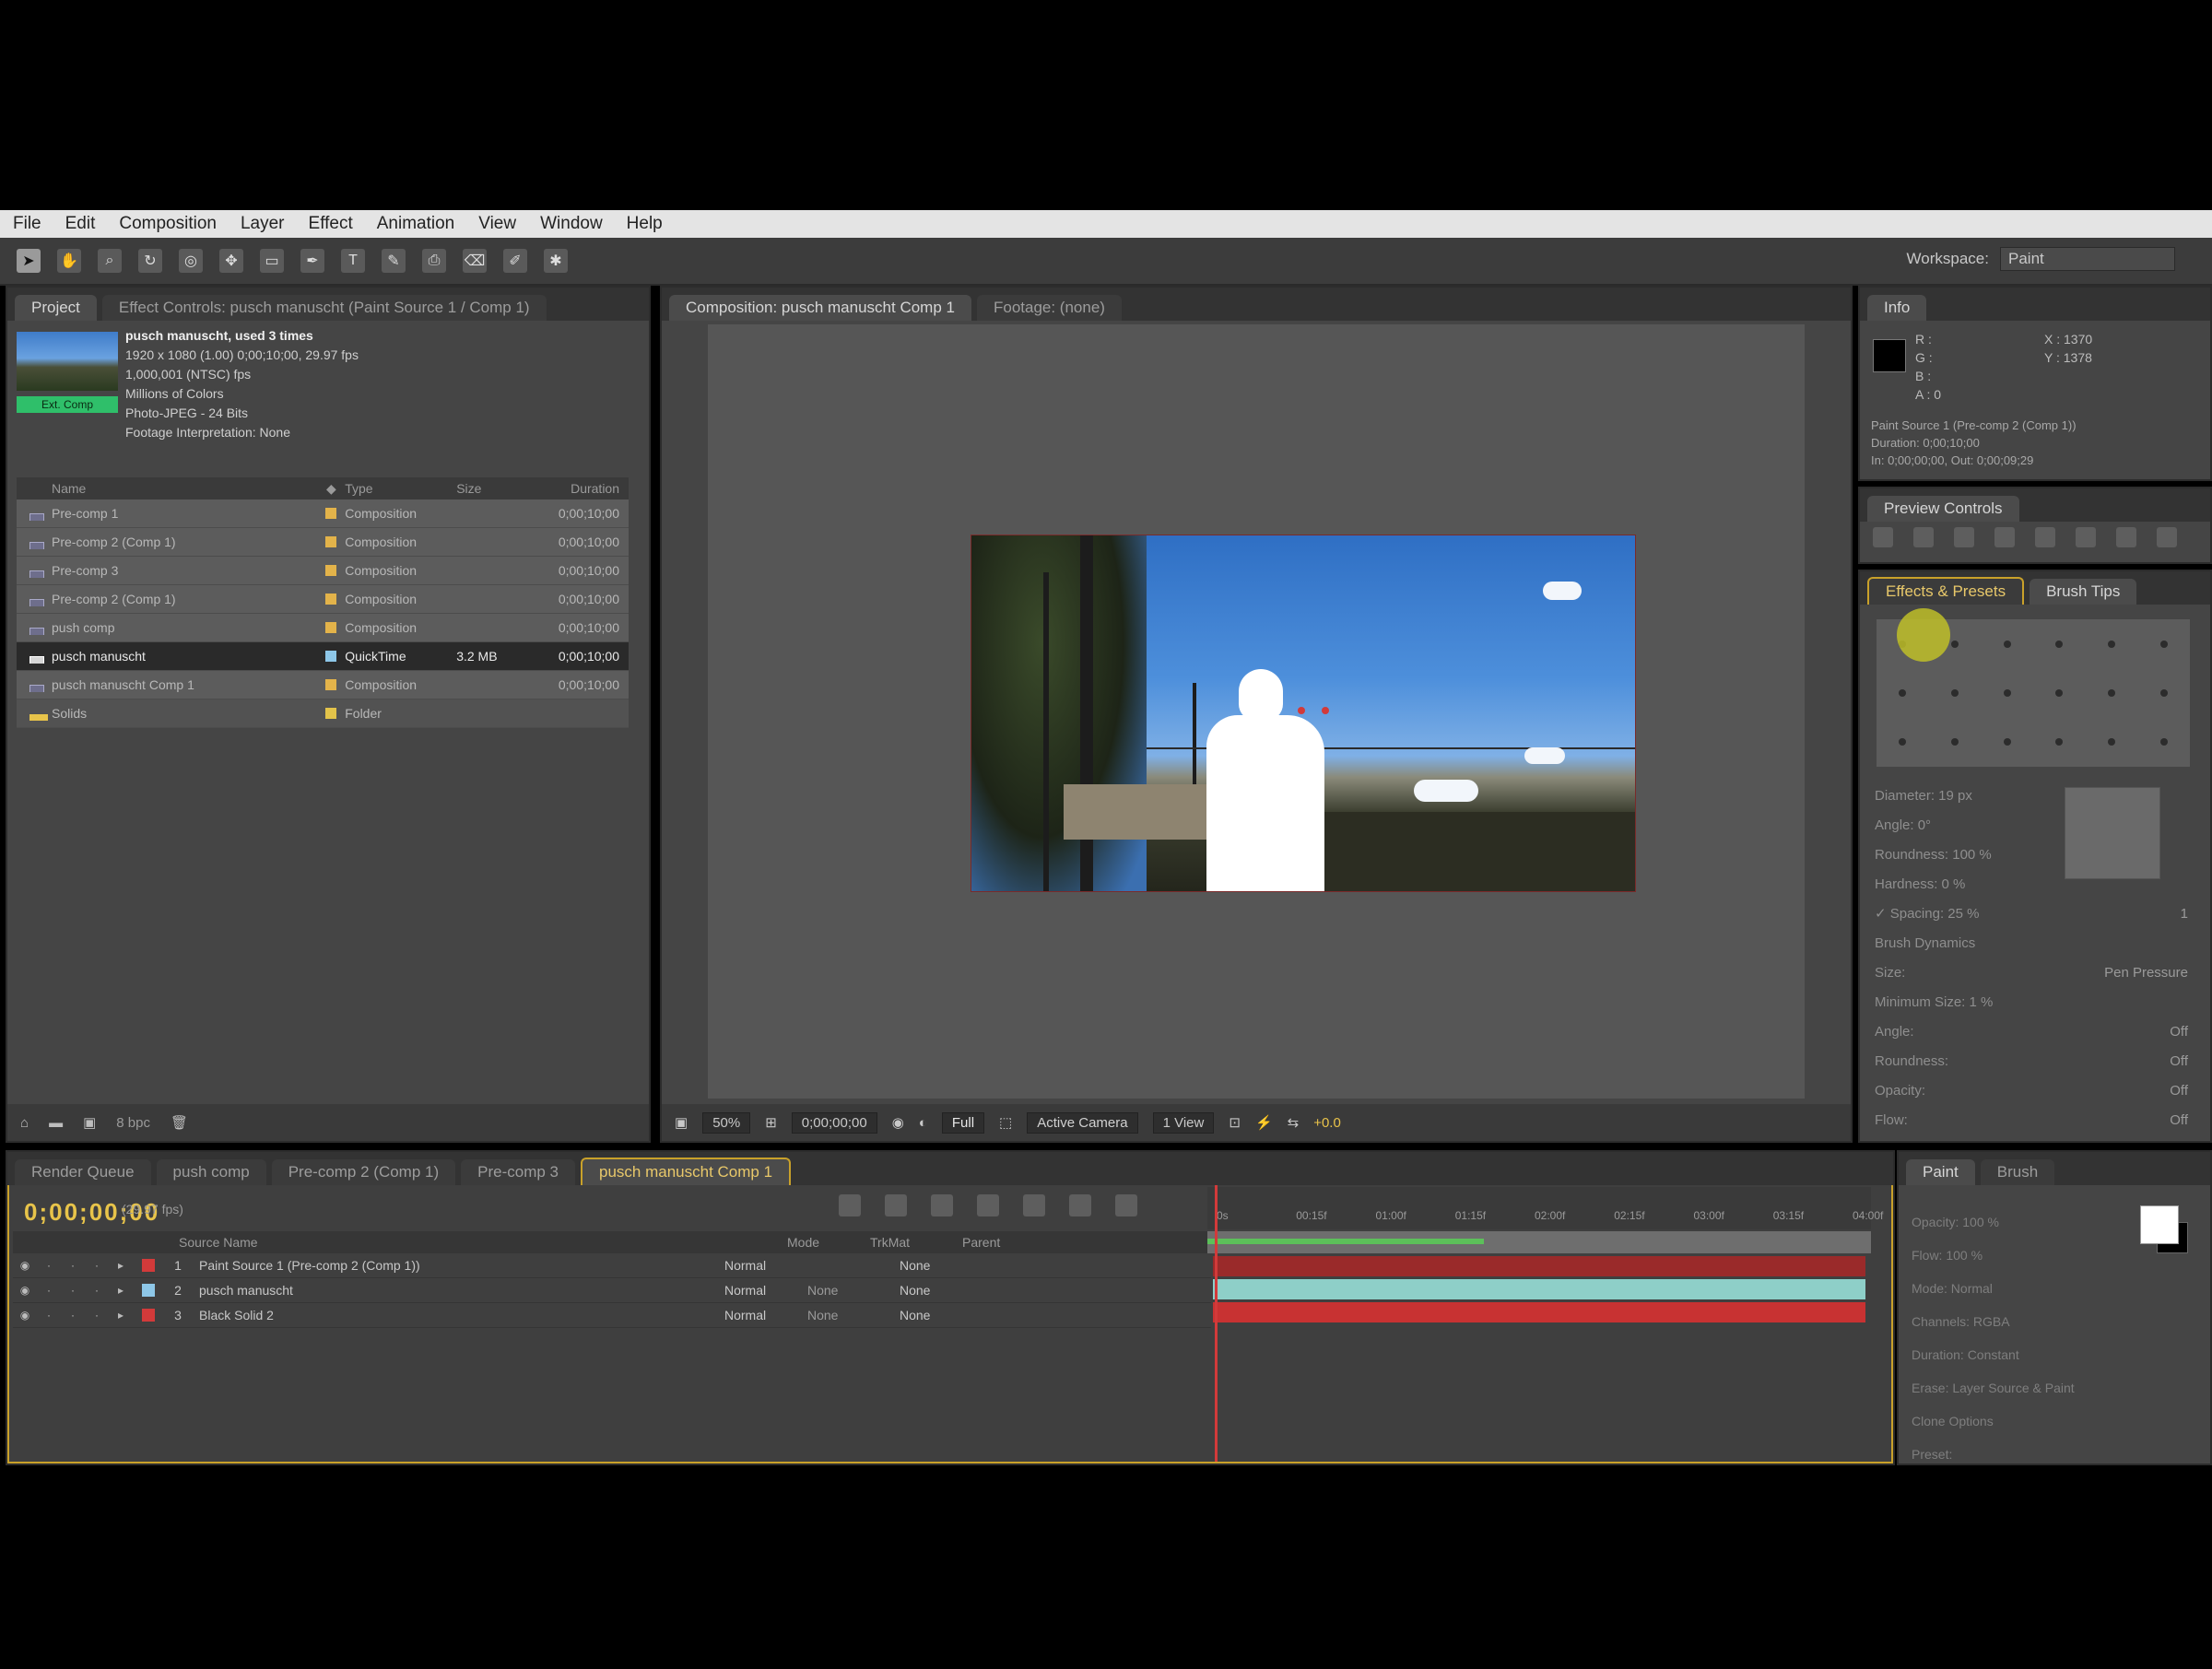  I want to click on brush-property: Roundness: 100 %, so click(2031, 855).